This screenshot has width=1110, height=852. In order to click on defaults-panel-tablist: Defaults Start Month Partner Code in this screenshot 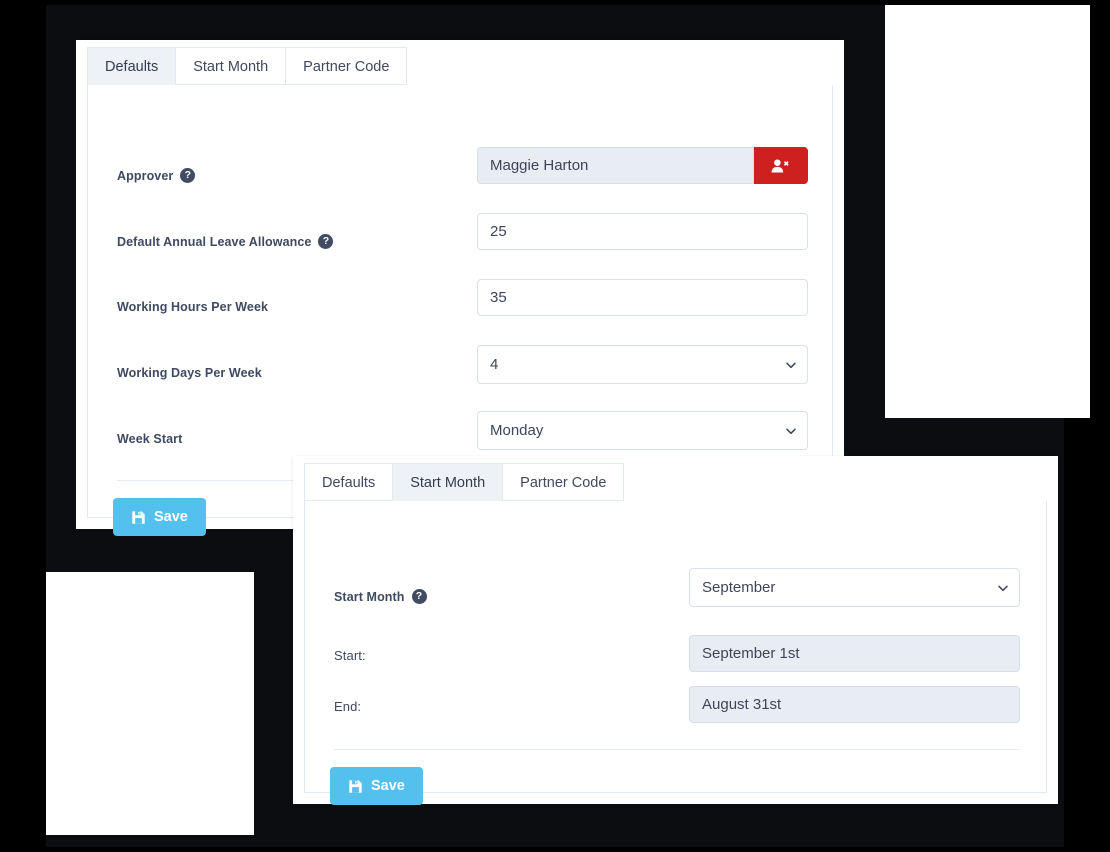, I will do `click(247, 66)`.